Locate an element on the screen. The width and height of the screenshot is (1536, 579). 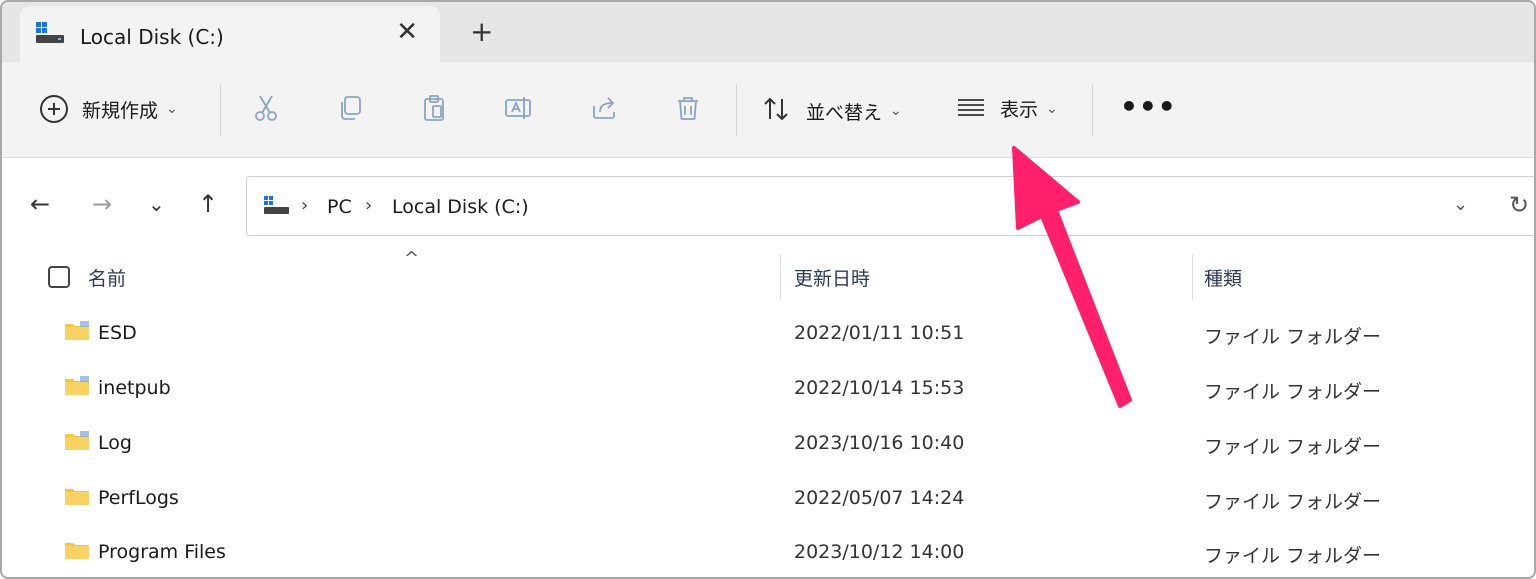
new-tab-button: + is located at coordinates (481, 32).